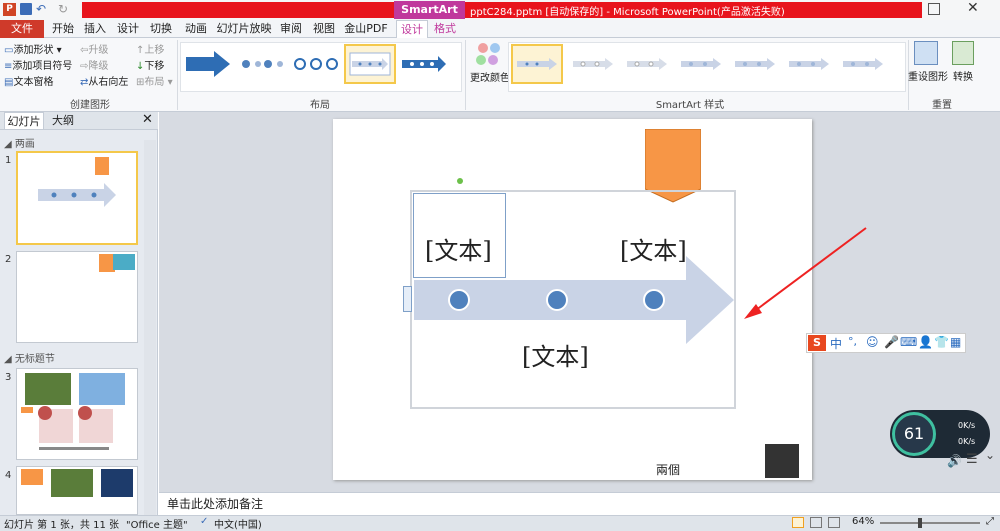  I want to click on reset-graphic-icon, so click(926, 53).